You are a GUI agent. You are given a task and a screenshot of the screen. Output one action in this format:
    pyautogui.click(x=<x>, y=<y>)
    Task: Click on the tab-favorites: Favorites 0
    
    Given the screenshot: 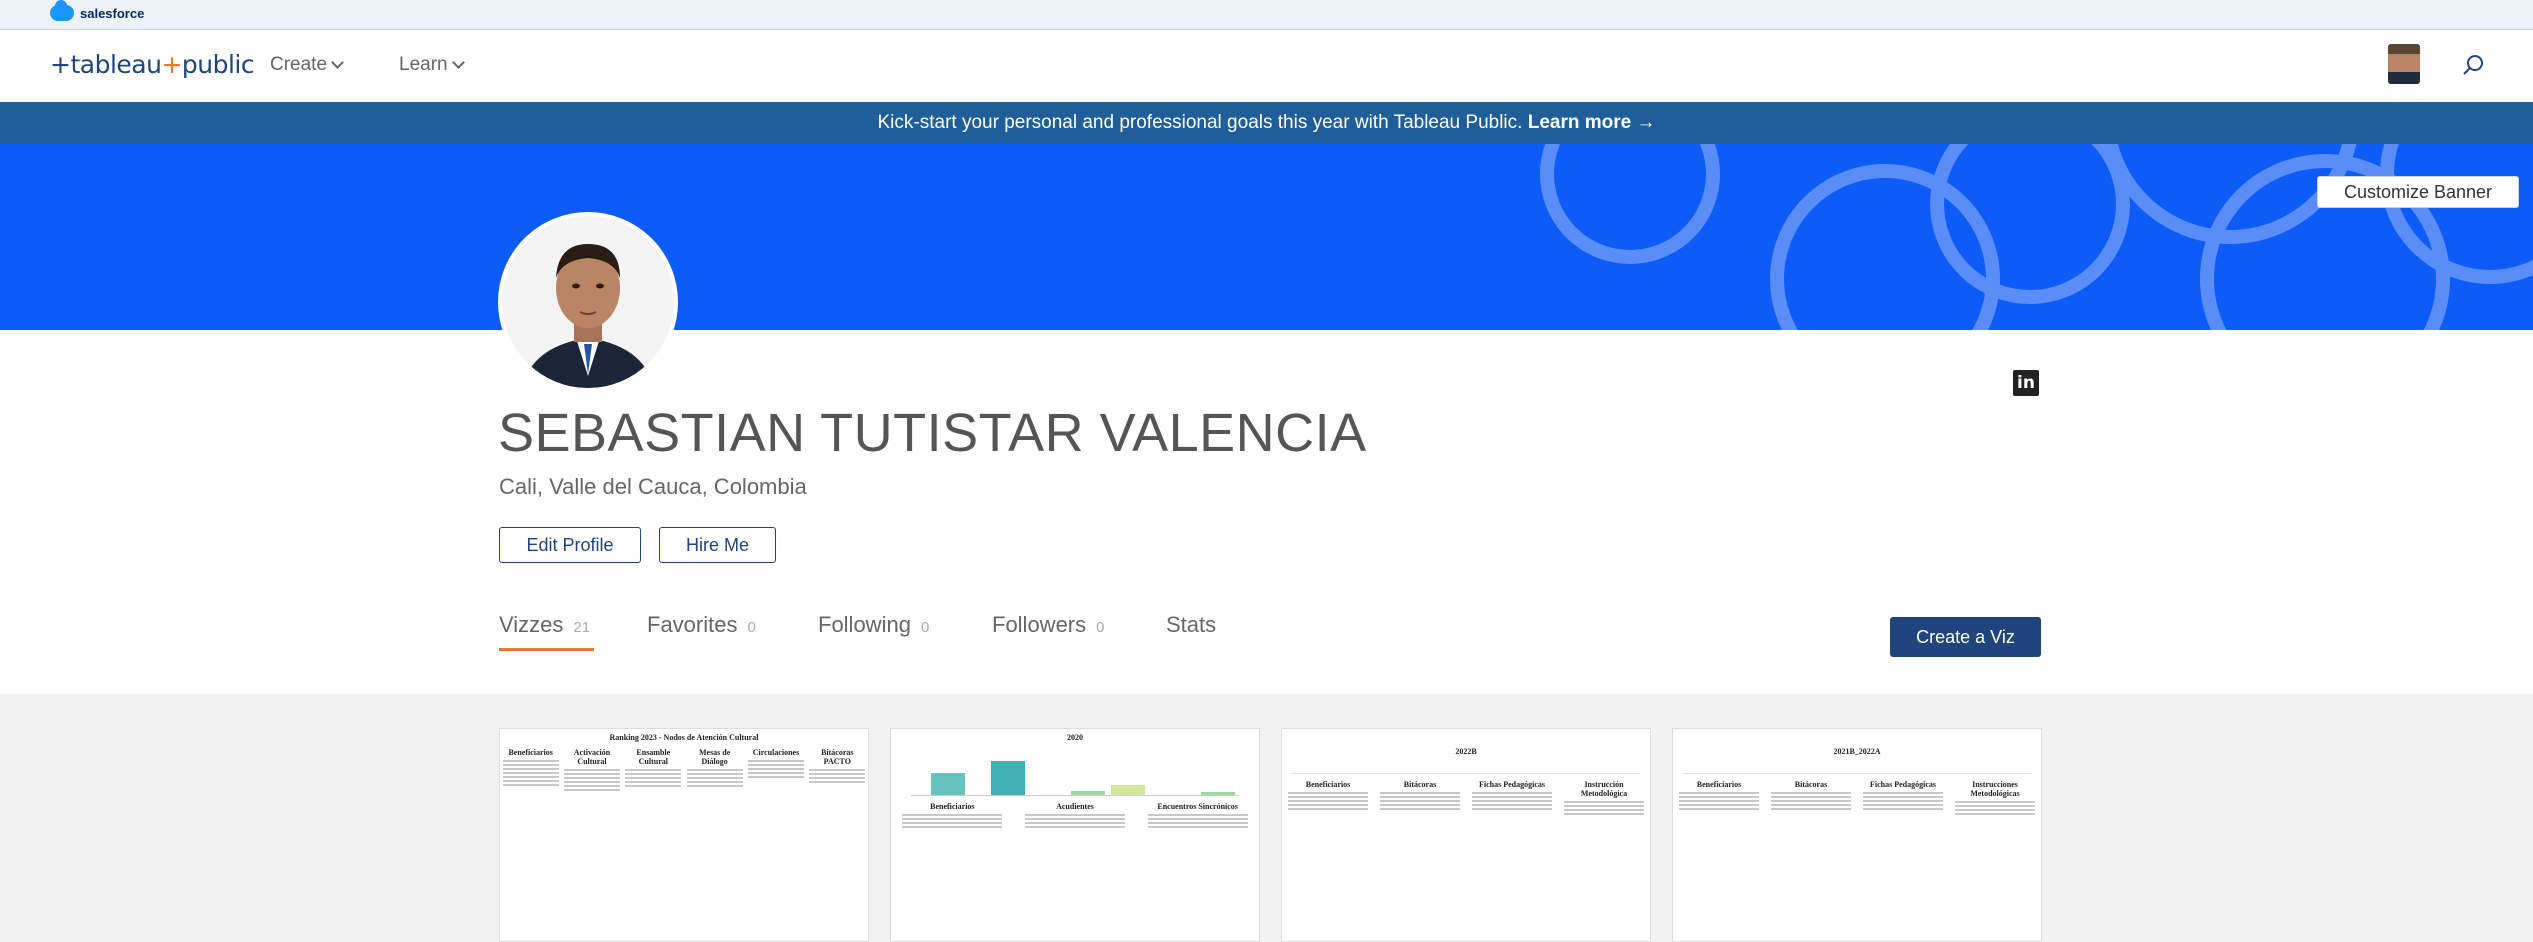 What is the action you would take?
    pyautogui.click(x=701, y=625)
    